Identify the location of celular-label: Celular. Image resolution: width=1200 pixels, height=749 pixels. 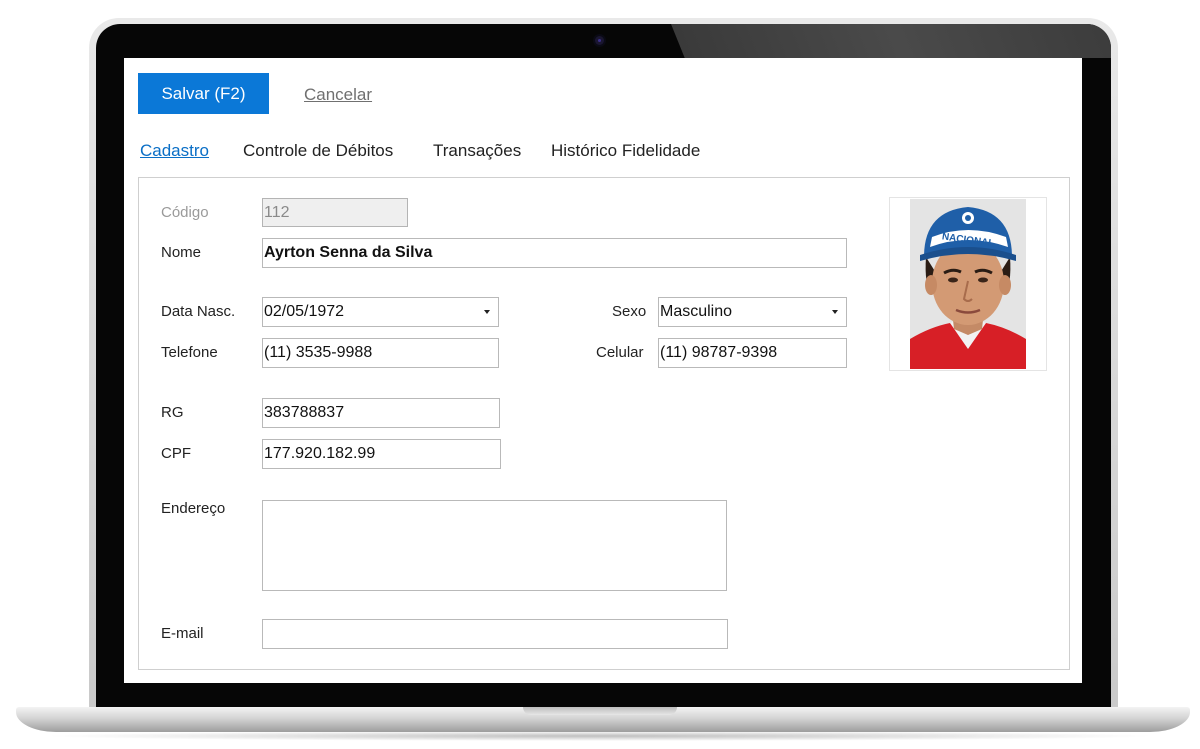
(620, 352).